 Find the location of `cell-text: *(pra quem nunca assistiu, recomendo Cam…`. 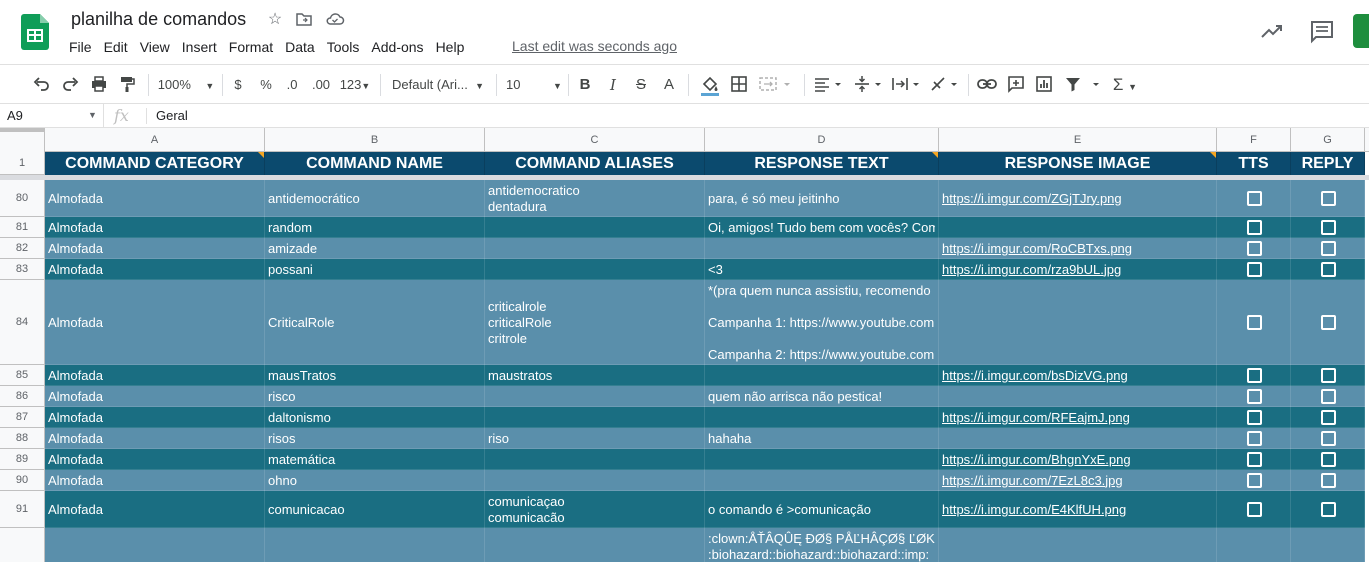

cell-text: *(pra quem nunca assistiu, recomendo Cam… is located at coordinates (822, 322).